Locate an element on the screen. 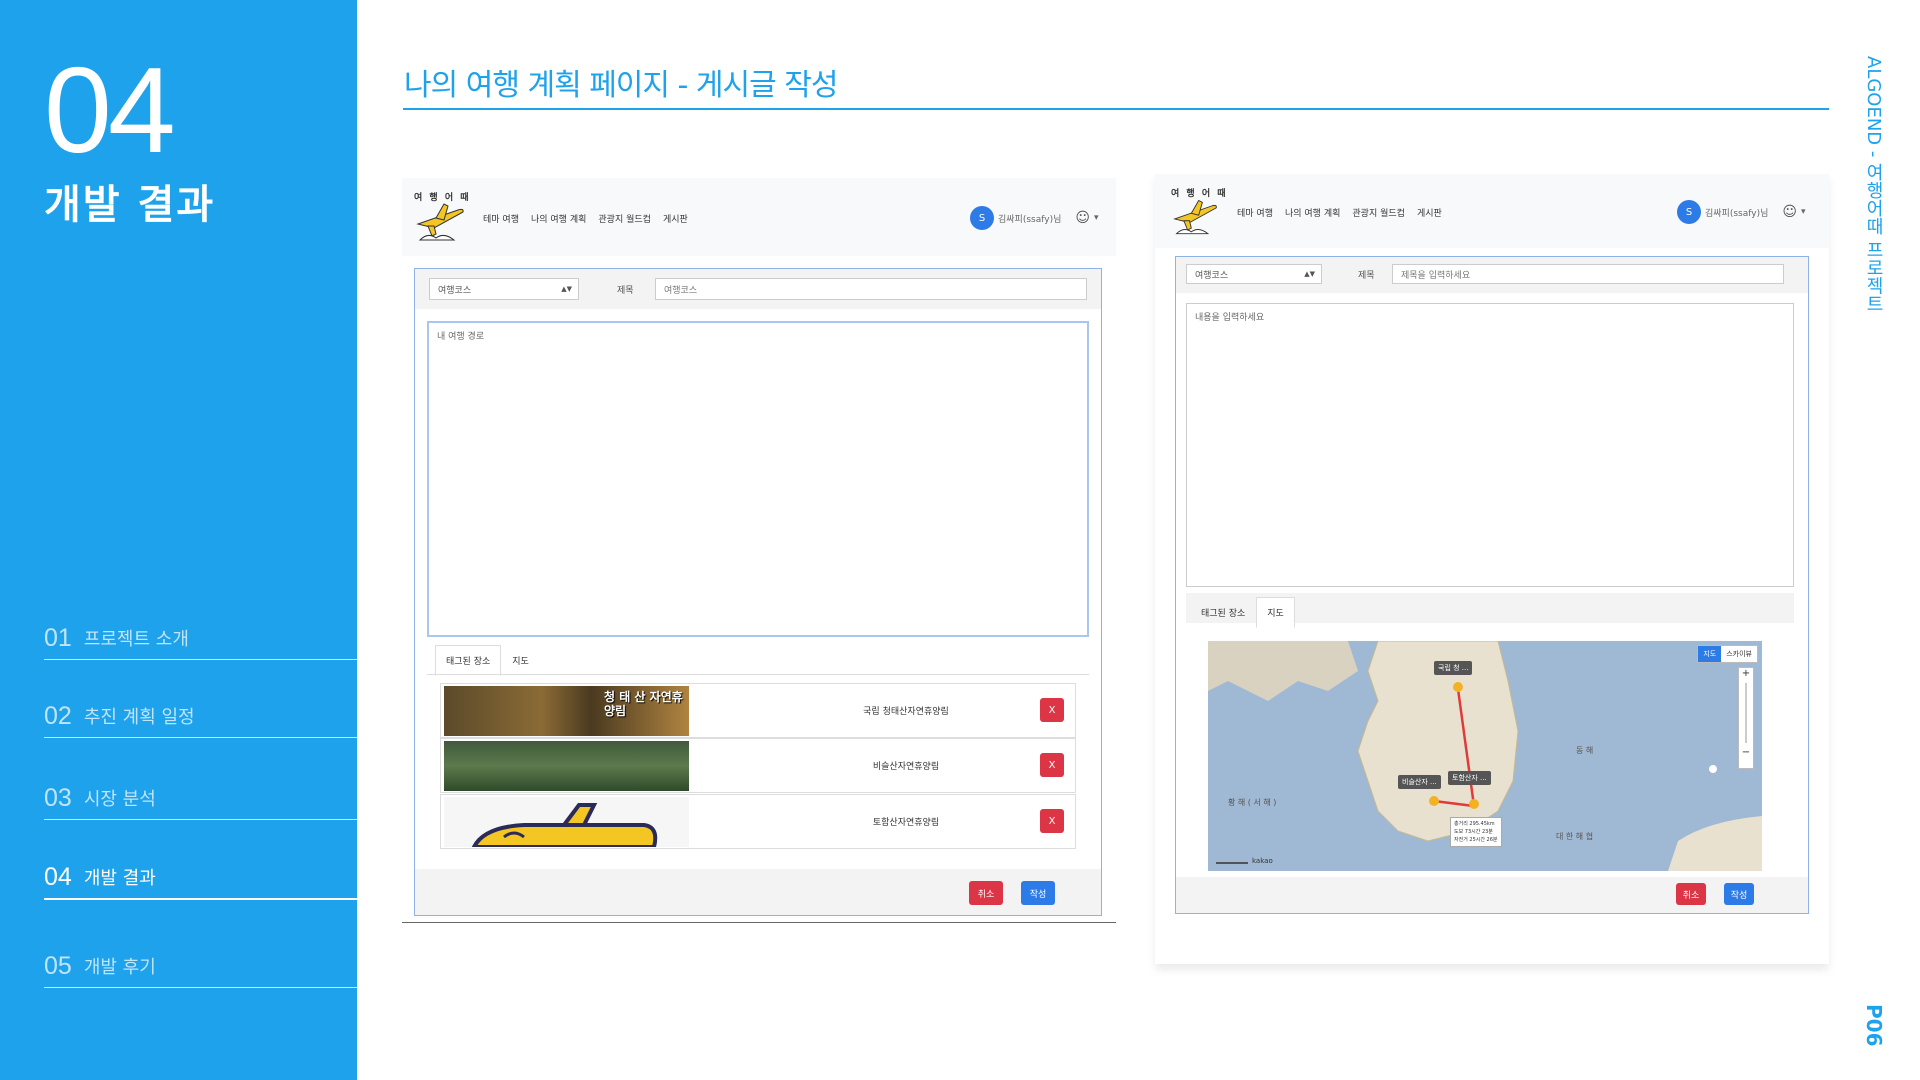 This screenshot has width=1920, height=1080. title-divider is located at coordinates (1116, 109).